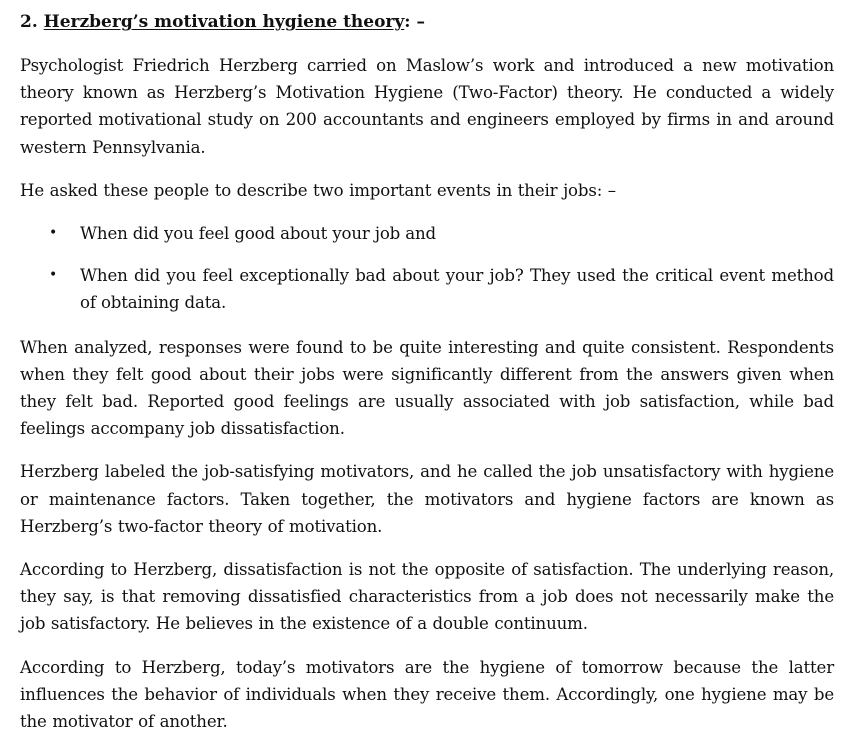  What do you see at coordinates (29, 22) in the screenshot?
I see `section-number: 2.` at bounding box center [29, 22].